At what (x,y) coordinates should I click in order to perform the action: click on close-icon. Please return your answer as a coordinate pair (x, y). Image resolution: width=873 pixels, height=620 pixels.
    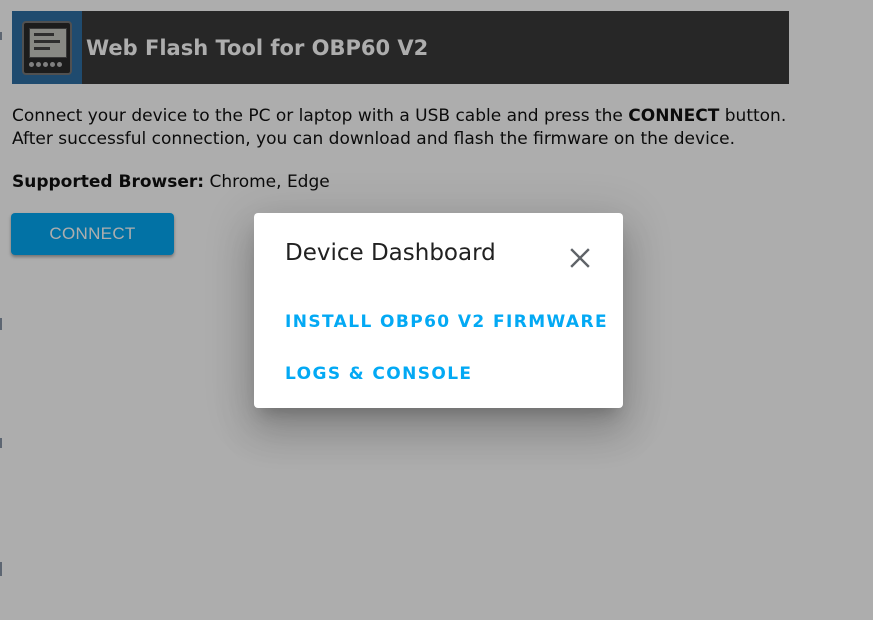
    Looking at the image, I should click on (580, 258).